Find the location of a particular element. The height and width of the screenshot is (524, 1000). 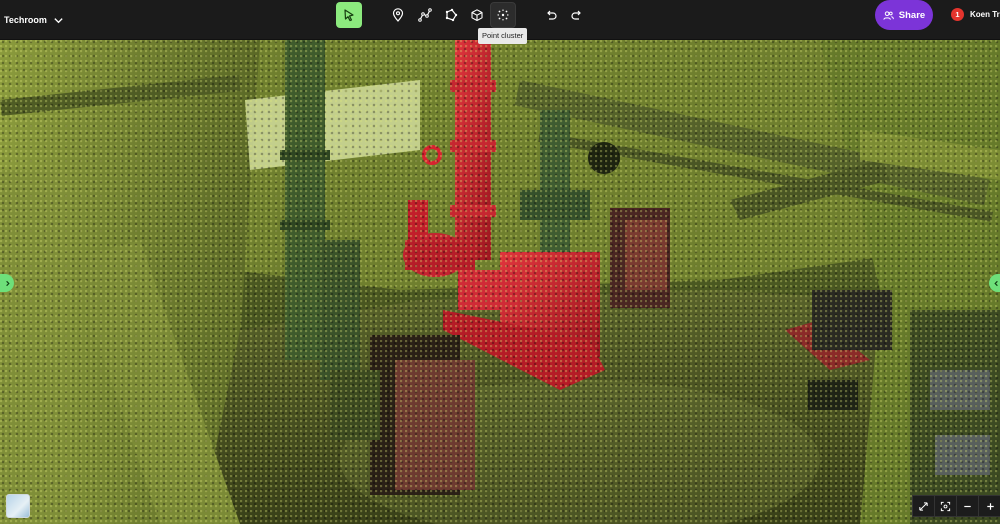

map-pin-icon is located at coordinates (398, 15).